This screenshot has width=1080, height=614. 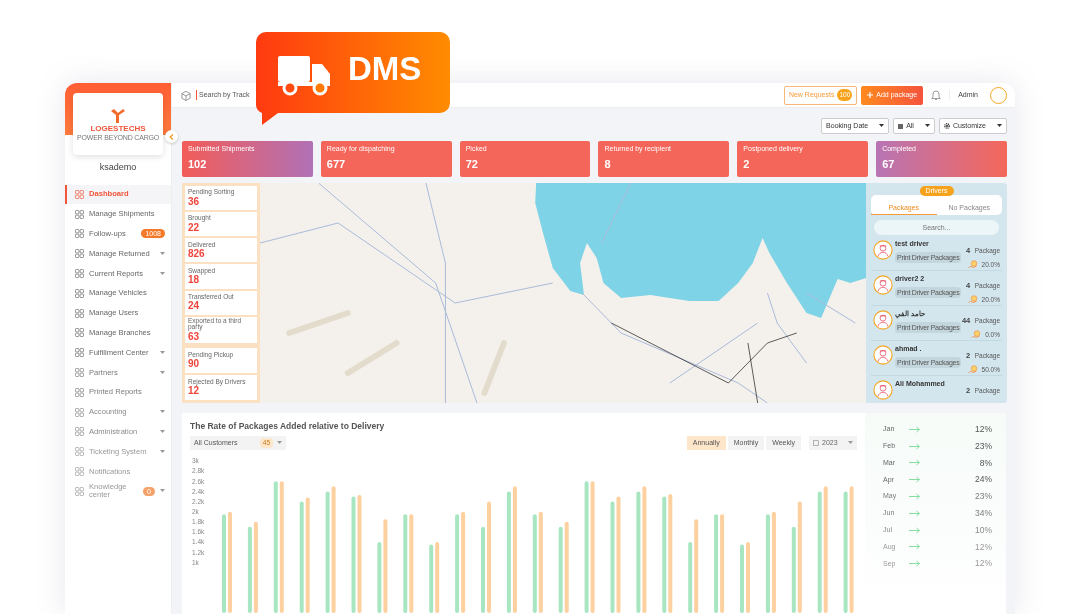 What do you see at coordinates (998, 95) in the screenshot?
I see `avatar-circle` at bounding box center [998, 95].